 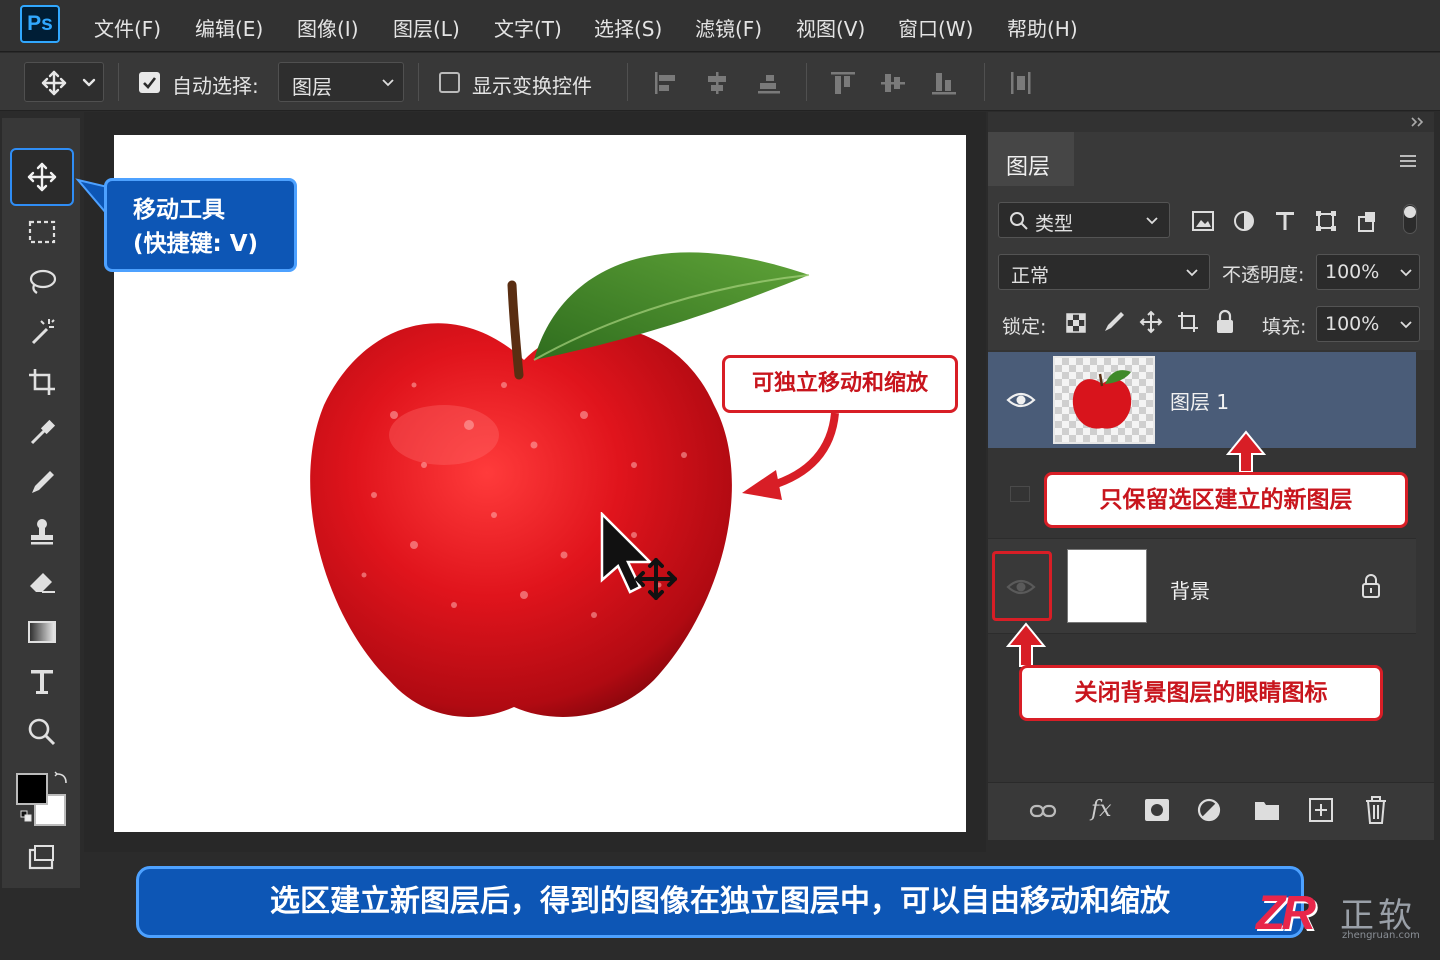 I want to click on independent-move-callout: 可独立移动和缩放, so click(x=840, y=384).